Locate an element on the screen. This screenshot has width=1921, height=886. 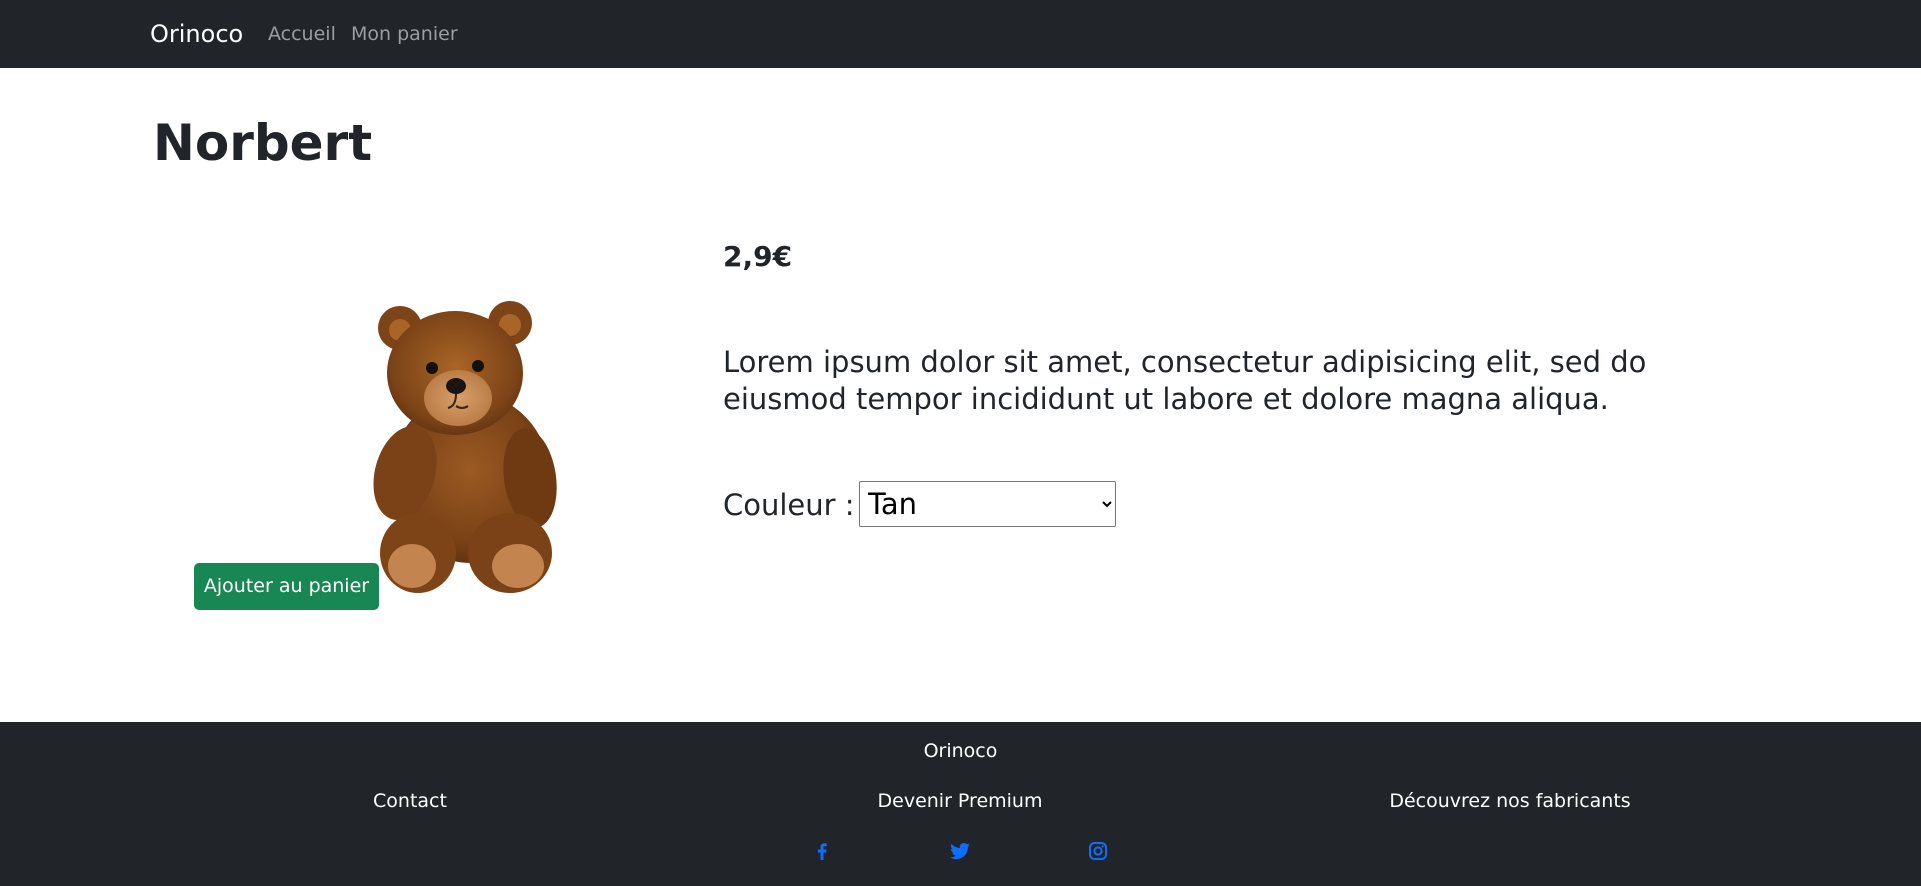
instagram-icon is located at coordinates (1098, 851).